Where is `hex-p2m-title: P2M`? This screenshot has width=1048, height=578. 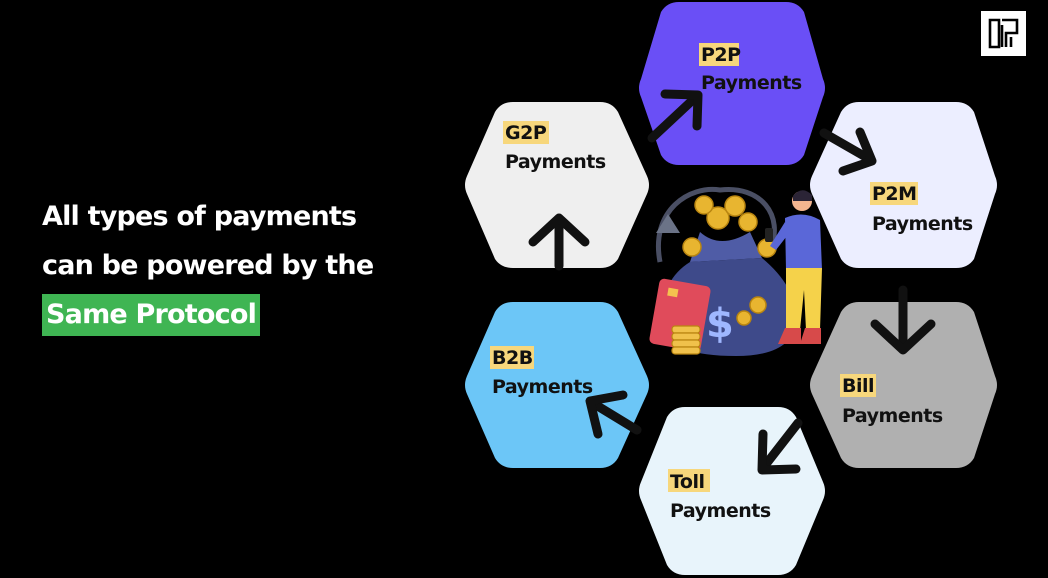 hex-p2m-title: P2M is located at coordinates (894, 194).